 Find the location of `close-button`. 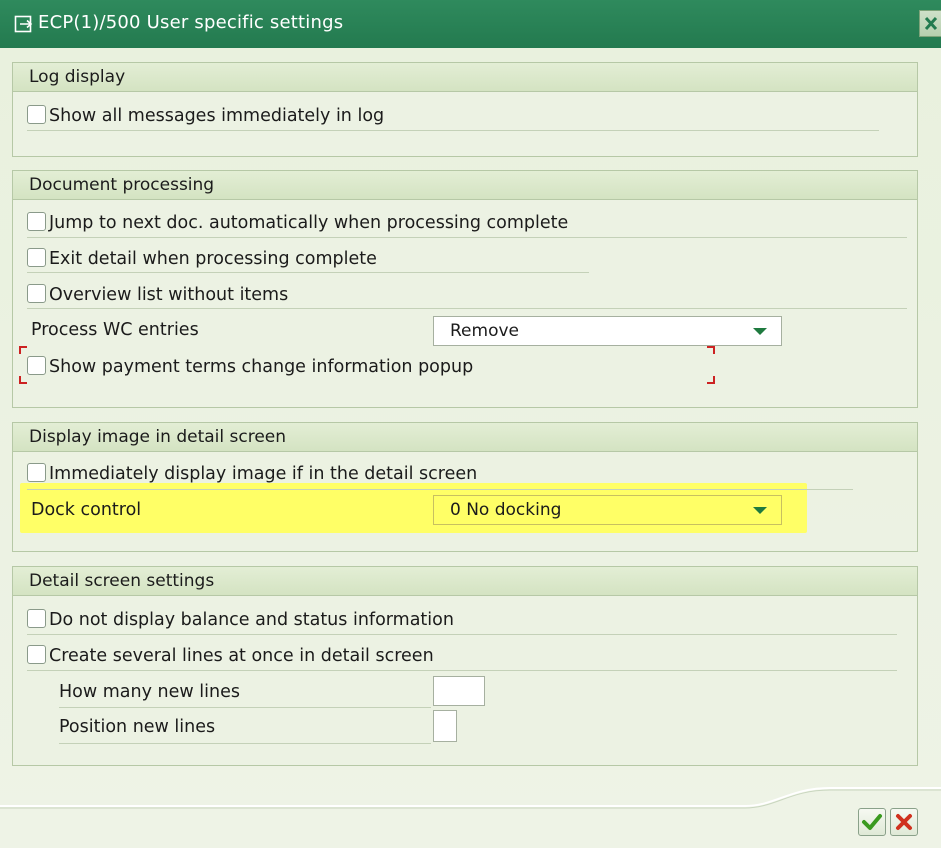

close-button is located at coordinates (930, 23).